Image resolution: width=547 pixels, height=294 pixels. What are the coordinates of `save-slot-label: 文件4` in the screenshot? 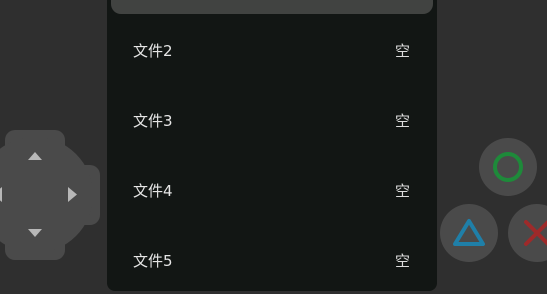 It's located at (153, 190).